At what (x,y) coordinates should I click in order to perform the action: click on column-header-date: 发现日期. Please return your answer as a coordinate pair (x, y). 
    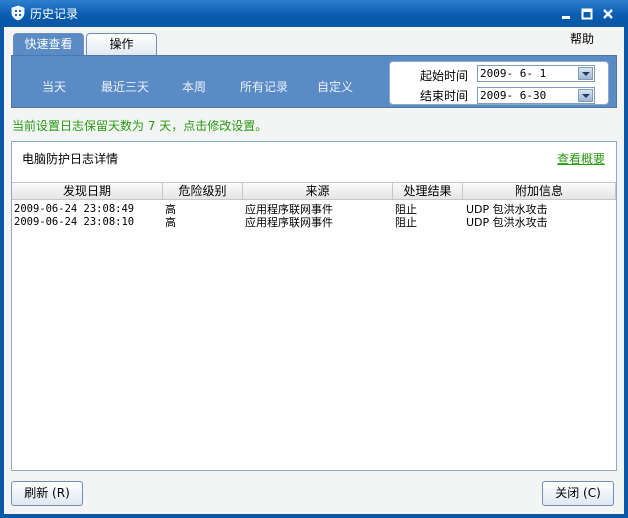
    Looking at the image, I should click on (87, 191).